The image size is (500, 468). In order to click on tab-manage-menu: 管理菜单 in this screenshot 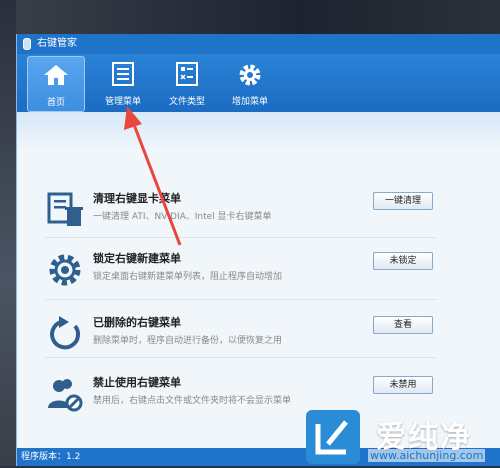, I will do `click(123, 83)`.